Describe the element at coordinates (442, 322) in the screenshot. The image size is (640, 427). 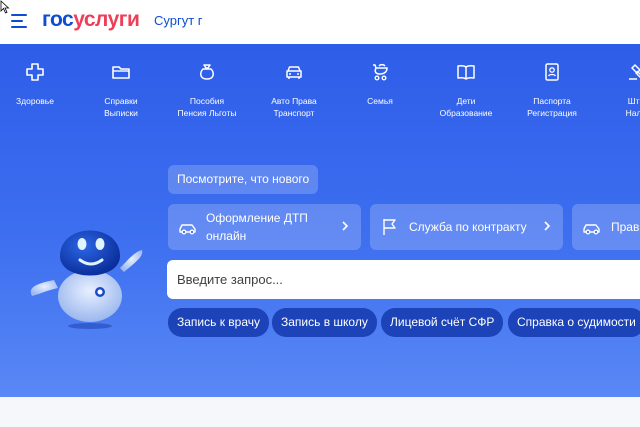
I see `quick-link-sfr-account: Лицевой счёт СФР` at that location.